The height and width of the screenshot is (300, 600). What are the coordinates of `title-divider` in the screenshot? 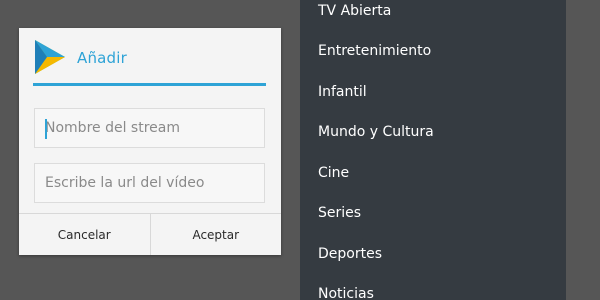 It's located at (149, 84).